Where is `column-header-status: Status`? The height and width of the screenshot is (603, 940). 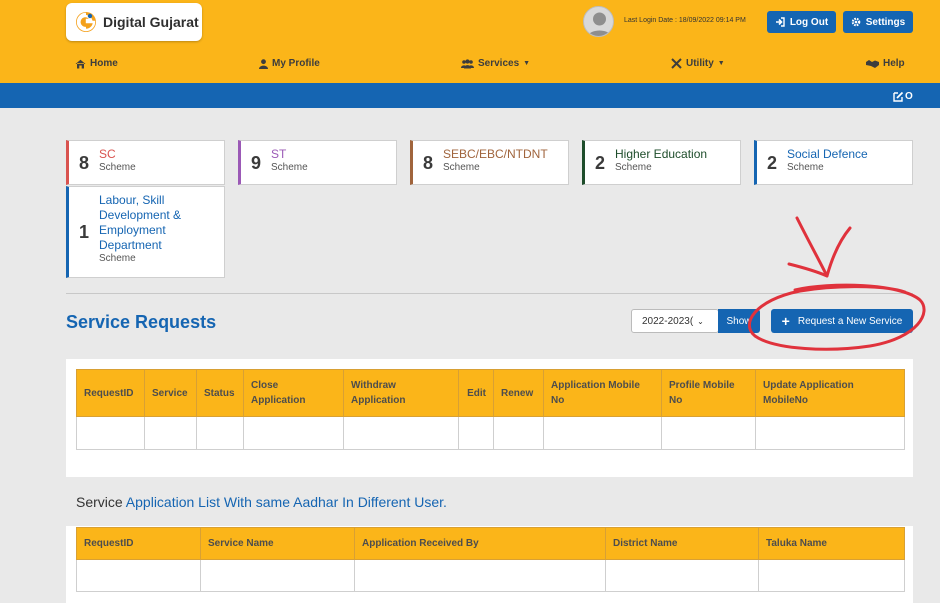
column-header-status: Status is located at coordinates (220, 393).